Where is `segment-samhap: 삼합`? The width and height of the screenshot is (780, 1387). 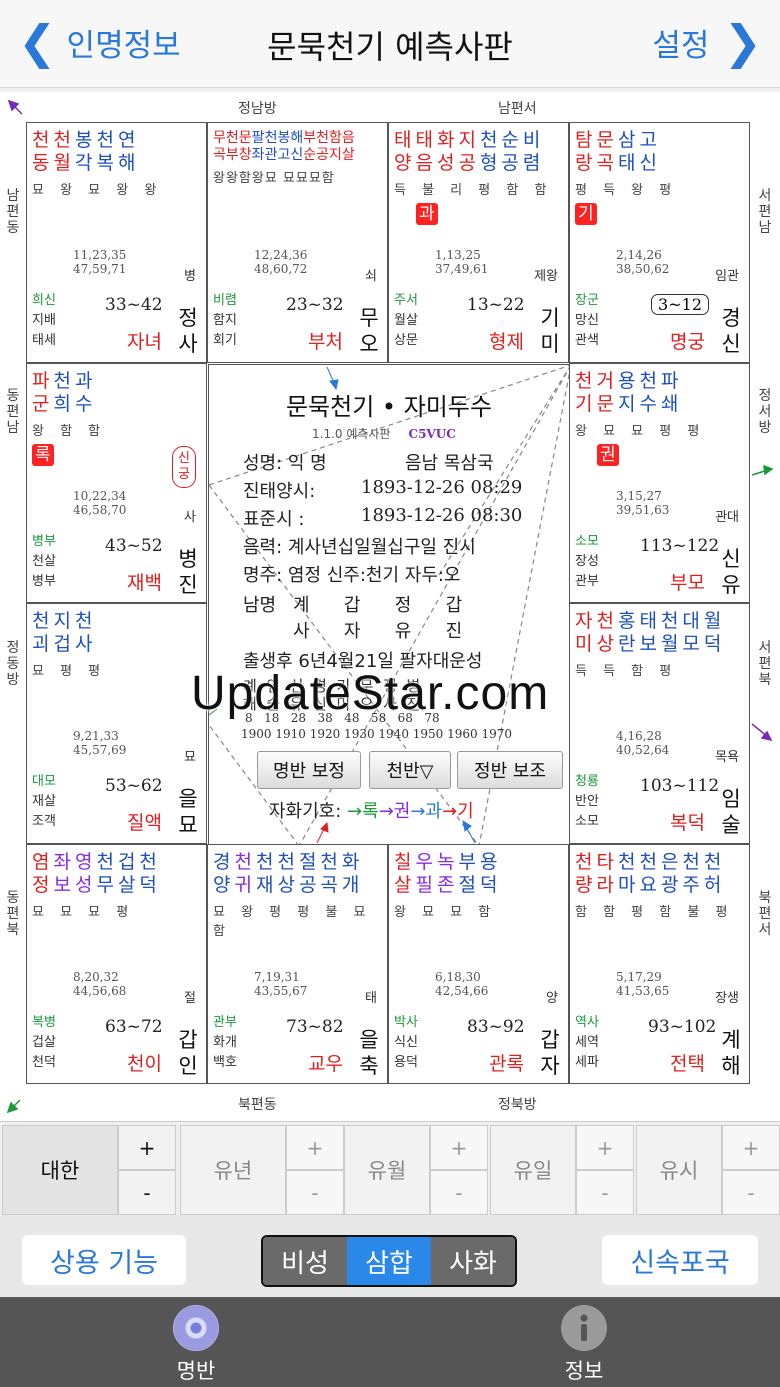 segment-samhap: 삼합 is located at coordinates (389, 1261).